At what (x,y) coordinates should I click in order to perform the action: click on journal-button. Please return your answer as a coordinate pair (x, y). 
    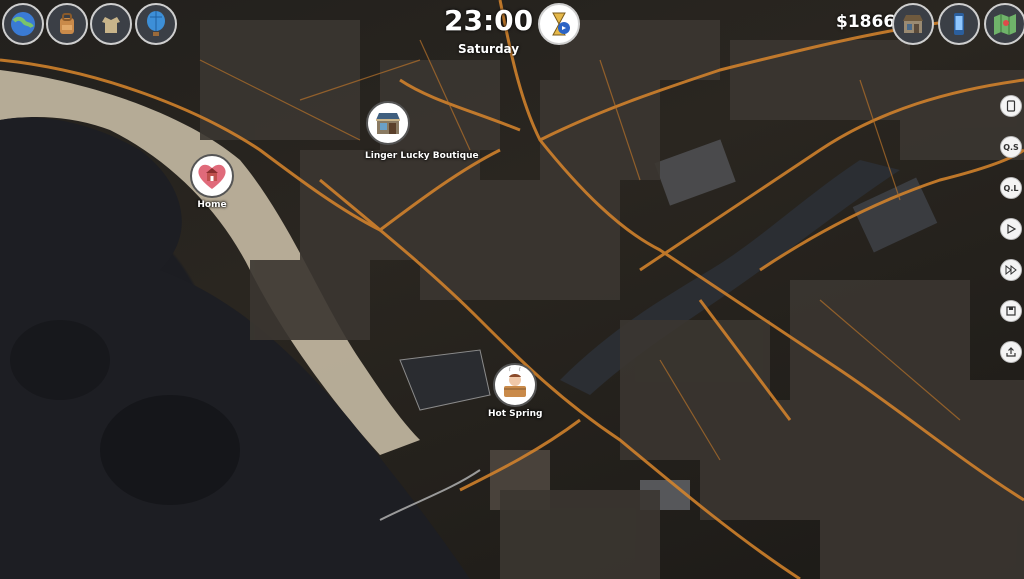
    Looking at the image, I should click on (1011, 106).